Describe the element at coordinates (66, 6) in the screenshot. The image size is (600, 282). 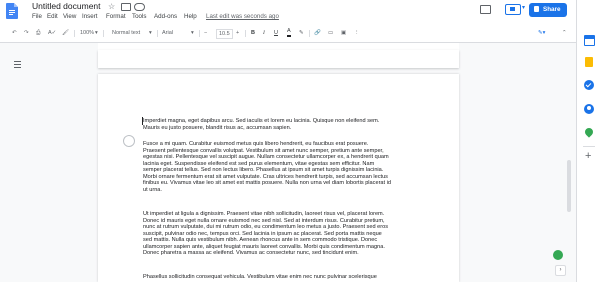
I see `document-title: Untitled document` at that location.